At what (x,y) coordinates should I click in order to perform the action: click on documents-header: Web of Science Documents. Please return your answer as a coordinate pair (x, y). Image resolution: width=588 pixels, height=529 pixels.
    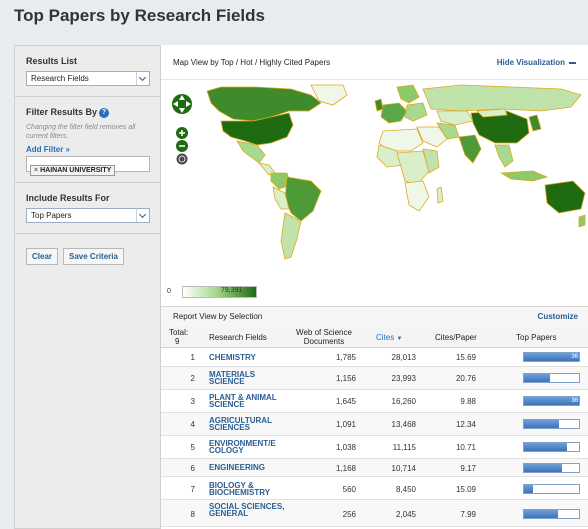
    Looking at the image, I should click on (324, 337).